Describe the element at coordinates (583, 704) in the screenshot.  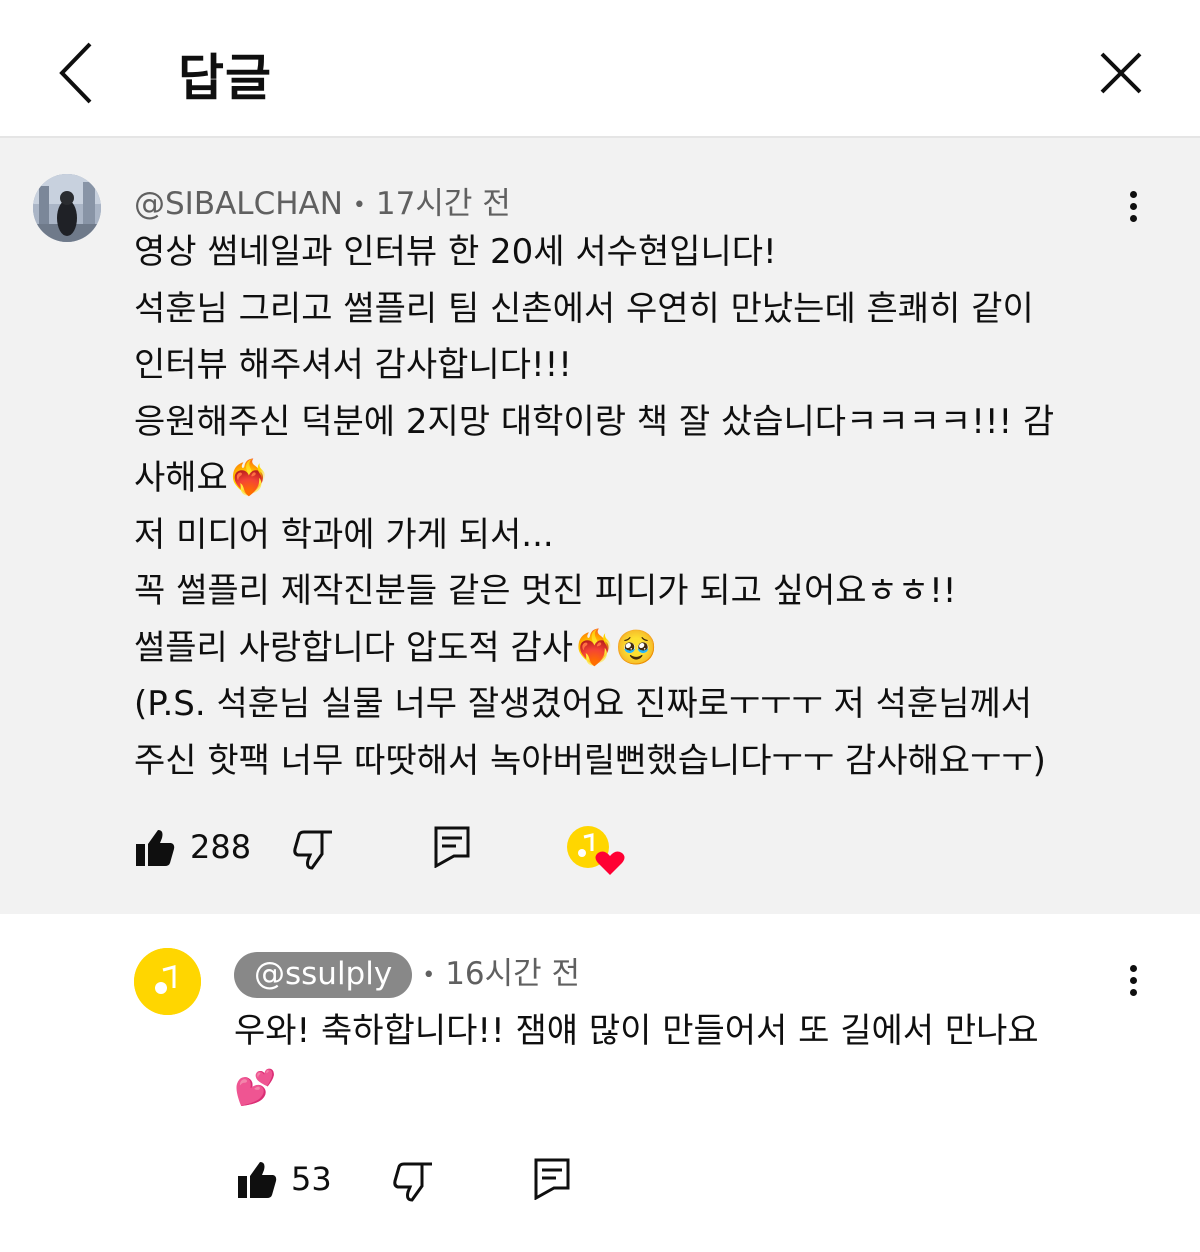
I see `comment-line: (P.S. 석훈님 실물 너무 잘생겼어요 진짜로ㅜㅜㅜ 저 석훈님께서` at that location.